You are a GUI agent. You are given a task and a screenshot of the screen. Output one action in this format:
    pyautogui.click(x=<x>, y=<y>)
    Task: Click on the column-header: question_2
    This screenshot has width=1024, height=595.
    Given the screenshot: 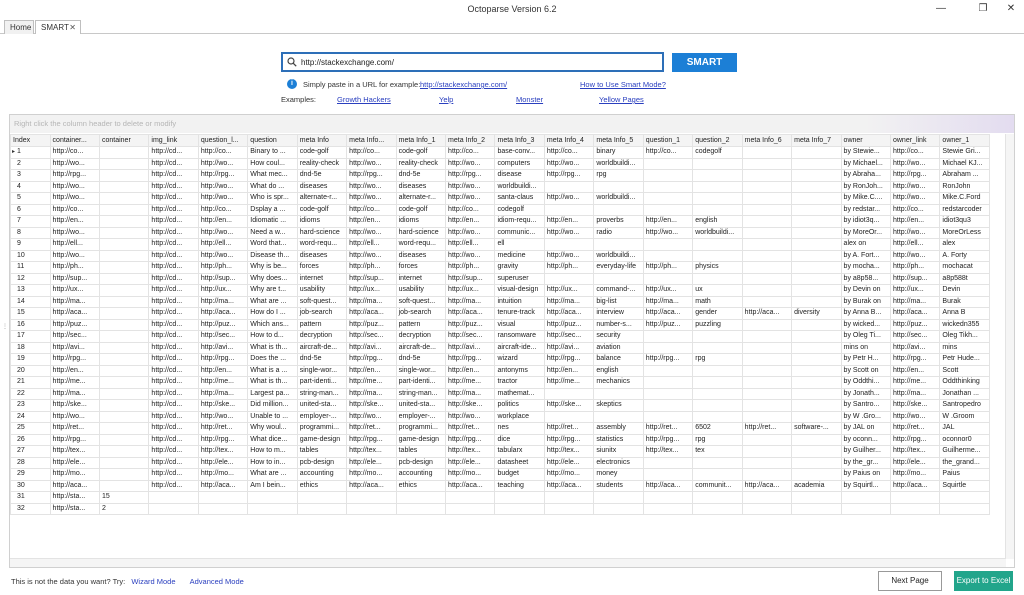 What is the action you would take?
    pyautogui.click(x=717, y=140)
    